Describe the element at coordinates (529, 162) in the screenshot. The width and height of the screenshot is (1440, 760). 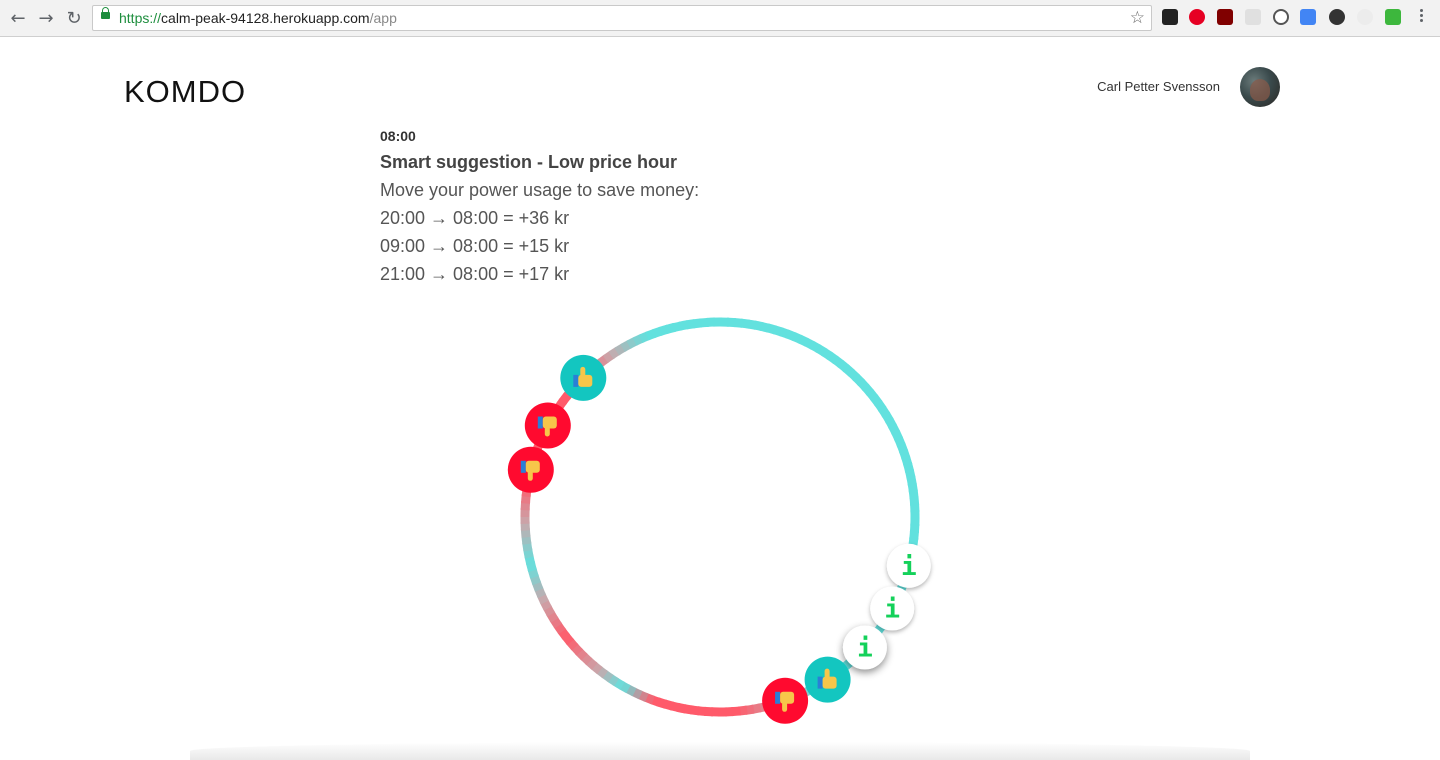
I see `suggestion-title: Smart suggestion - Low price hour` at that location.